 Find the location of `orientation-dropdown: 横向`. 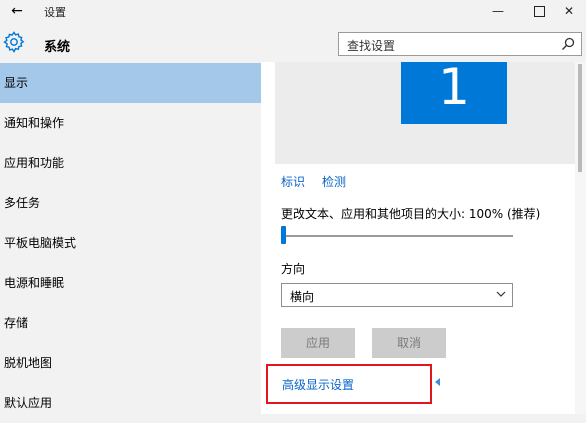

orientation-dropdown: 横向 is located at coordinates (397, 295).